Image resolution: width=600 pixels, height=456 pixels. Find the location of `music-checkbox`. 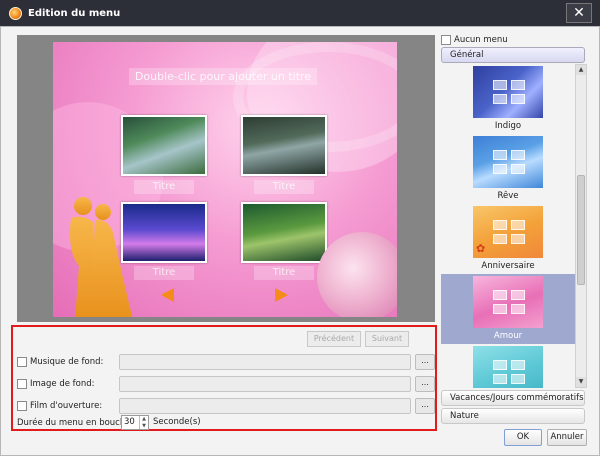

music-checkbox is located at coordinates (22, 362).